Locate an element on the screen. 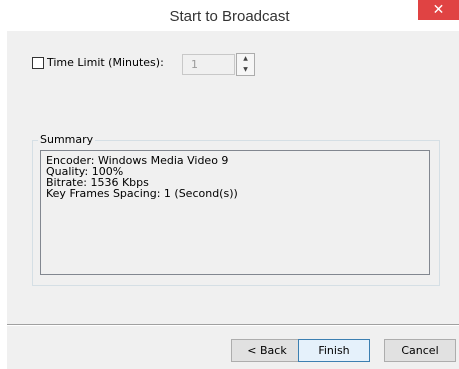  summary-line-keyframes: Key Frames Spacing: 1 (Second(s)) is located at coordinates (142, 193).